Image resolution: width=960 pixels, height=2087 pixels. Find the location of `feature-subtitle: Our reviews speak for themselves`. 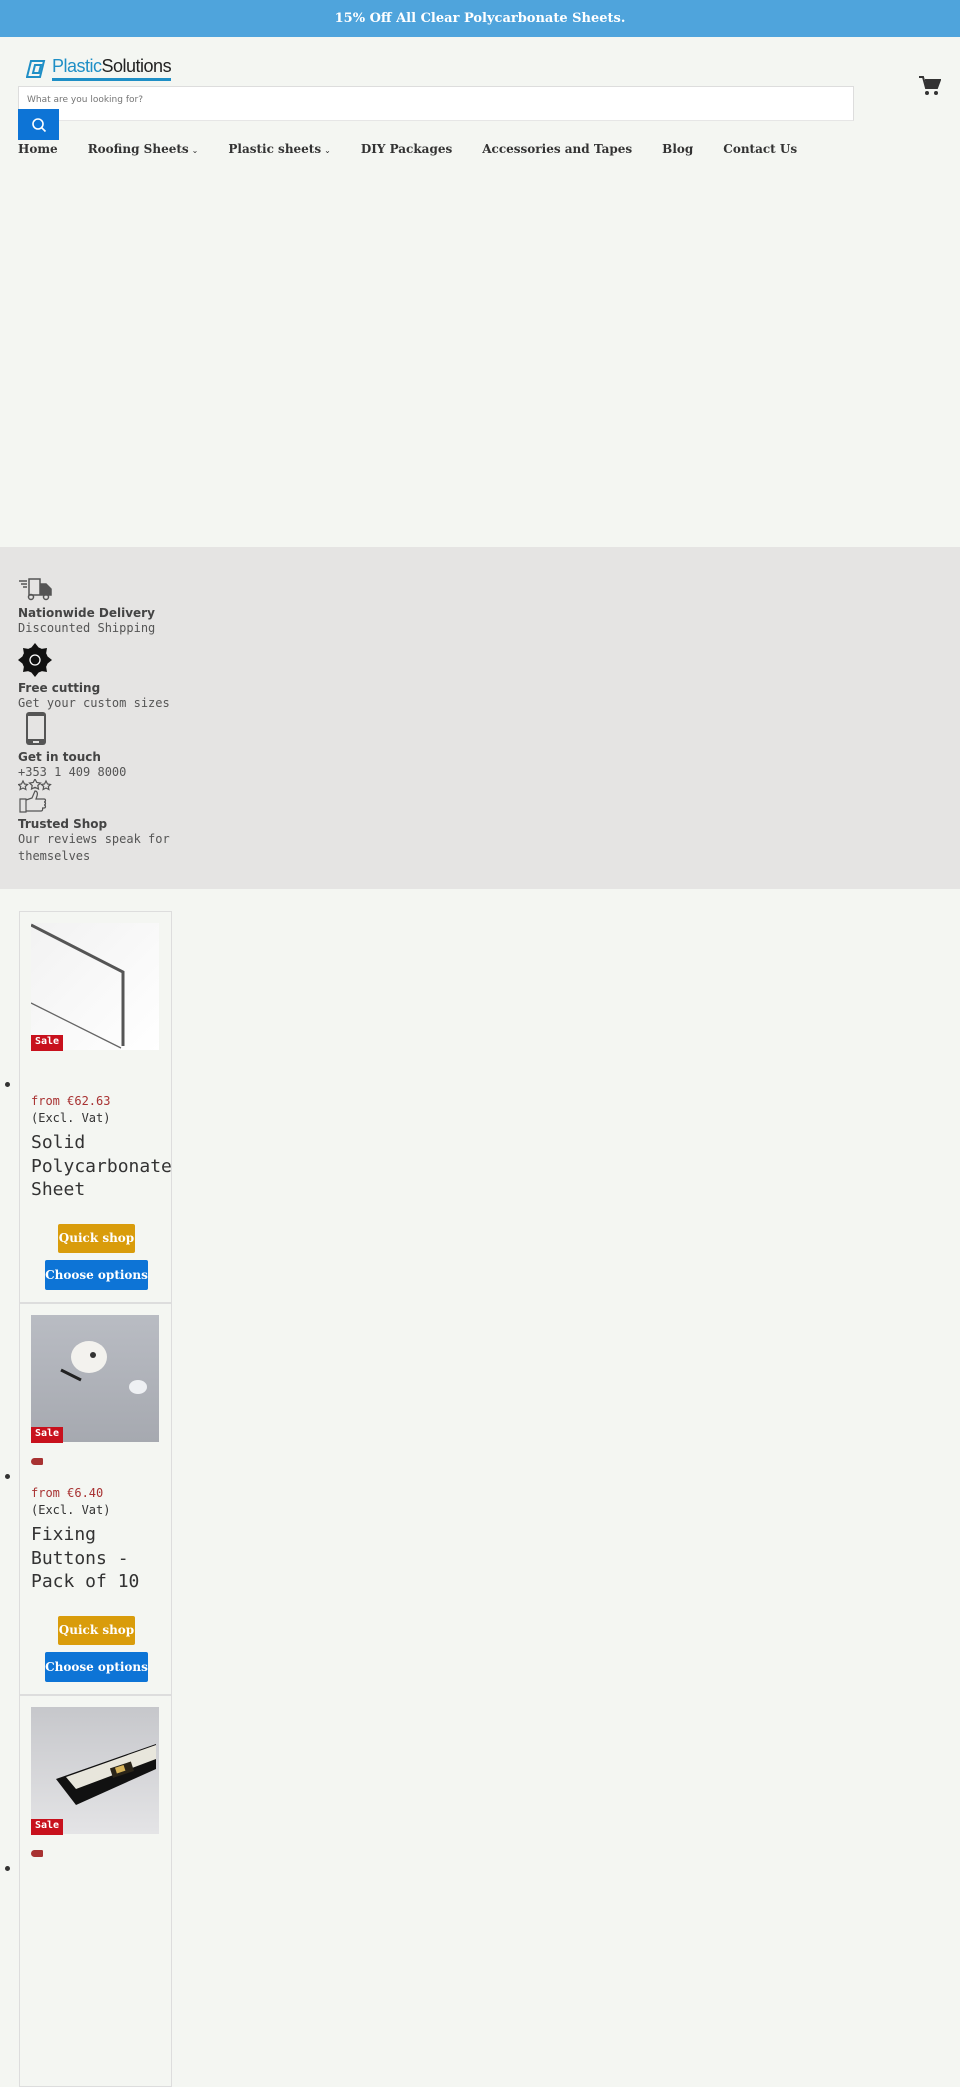

feature-subtitle: Our reviews speak for themselves is located at coordinates (94, 847).